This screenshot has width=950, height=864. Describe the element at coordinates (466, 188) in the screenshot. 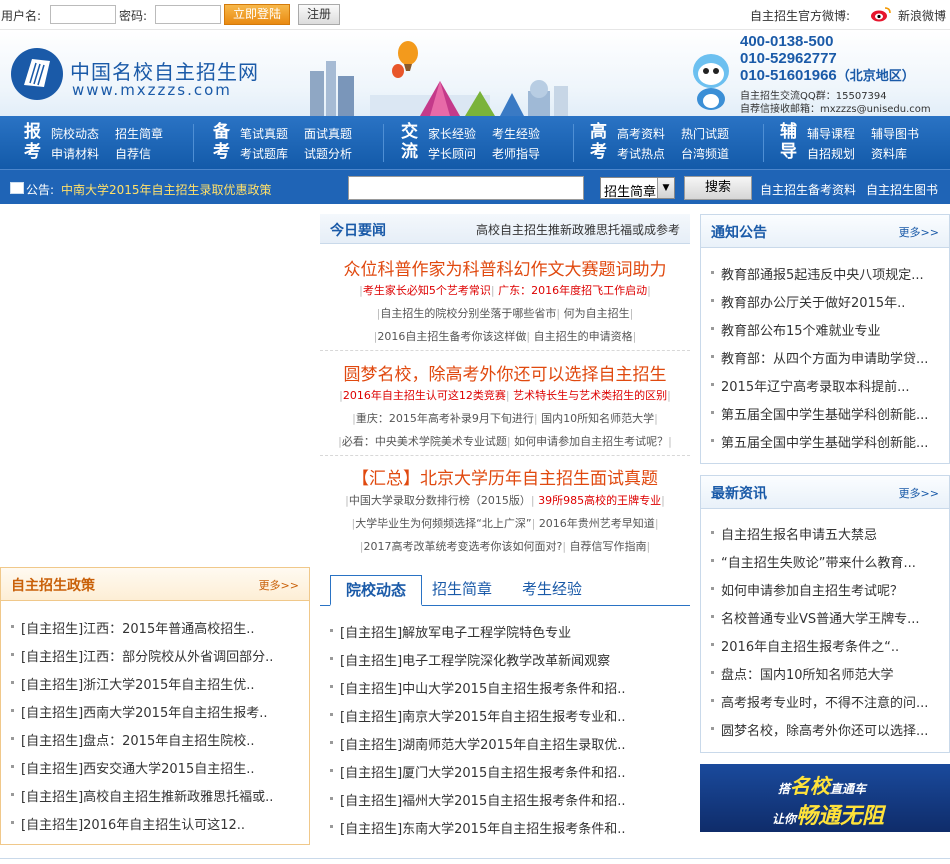

I see `search-input` at that location.